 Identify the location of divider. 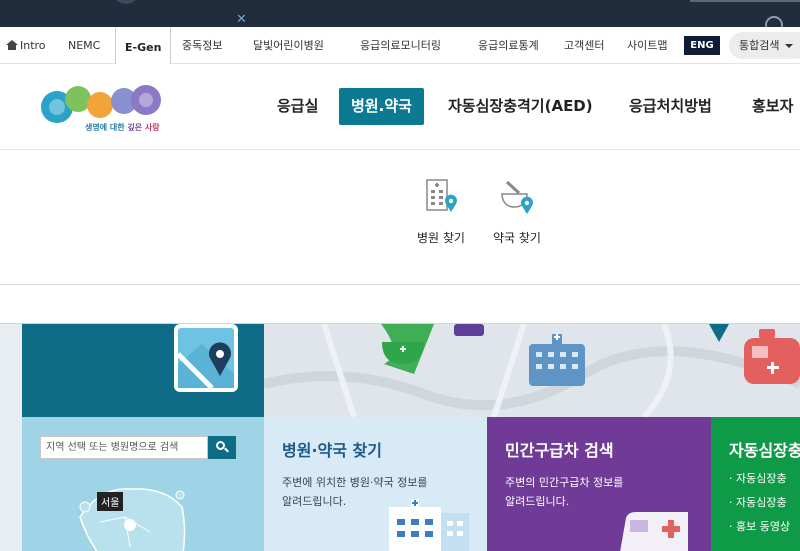
(745, 1).